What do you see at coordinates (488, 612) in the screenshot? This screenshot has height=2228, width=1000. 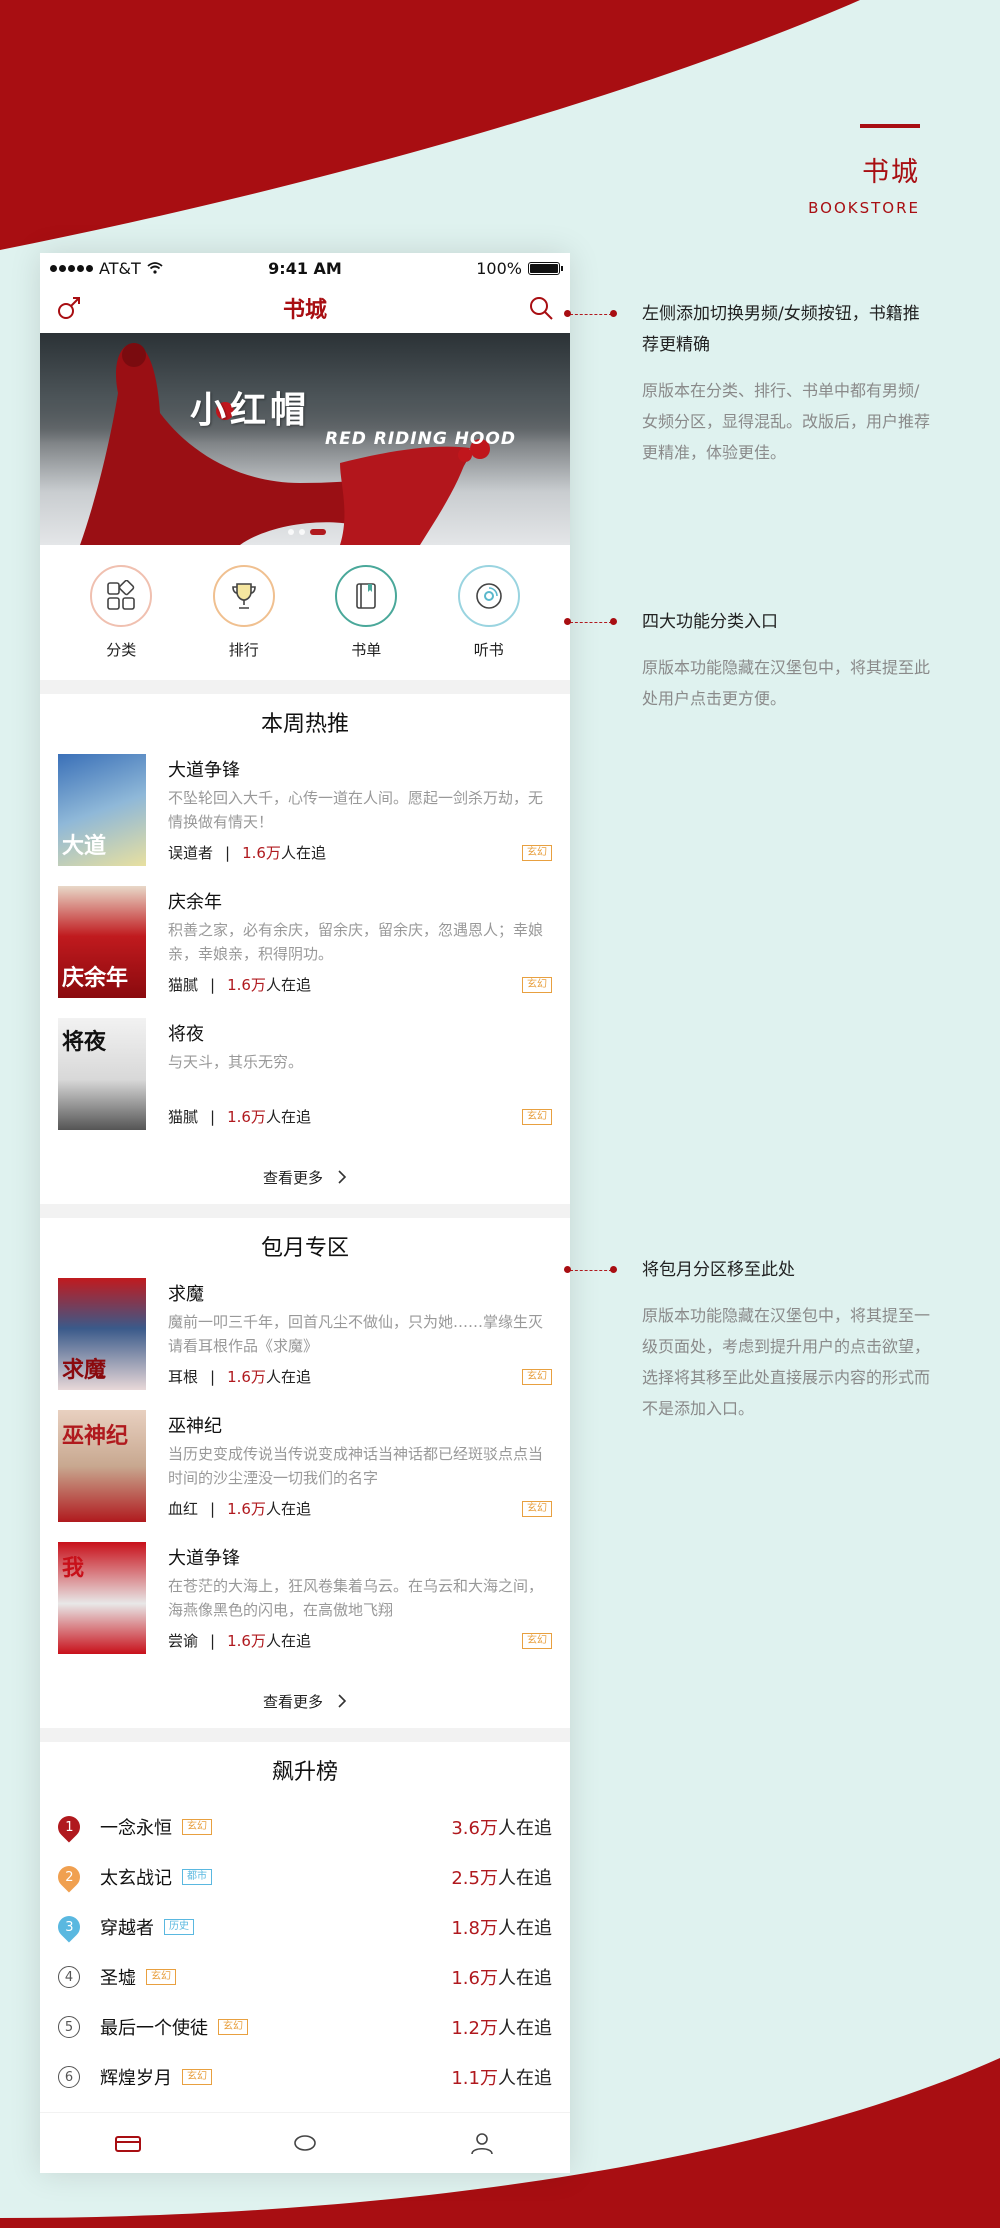 I see `category-audiobook: 听书` at bounding box center [488, 612].